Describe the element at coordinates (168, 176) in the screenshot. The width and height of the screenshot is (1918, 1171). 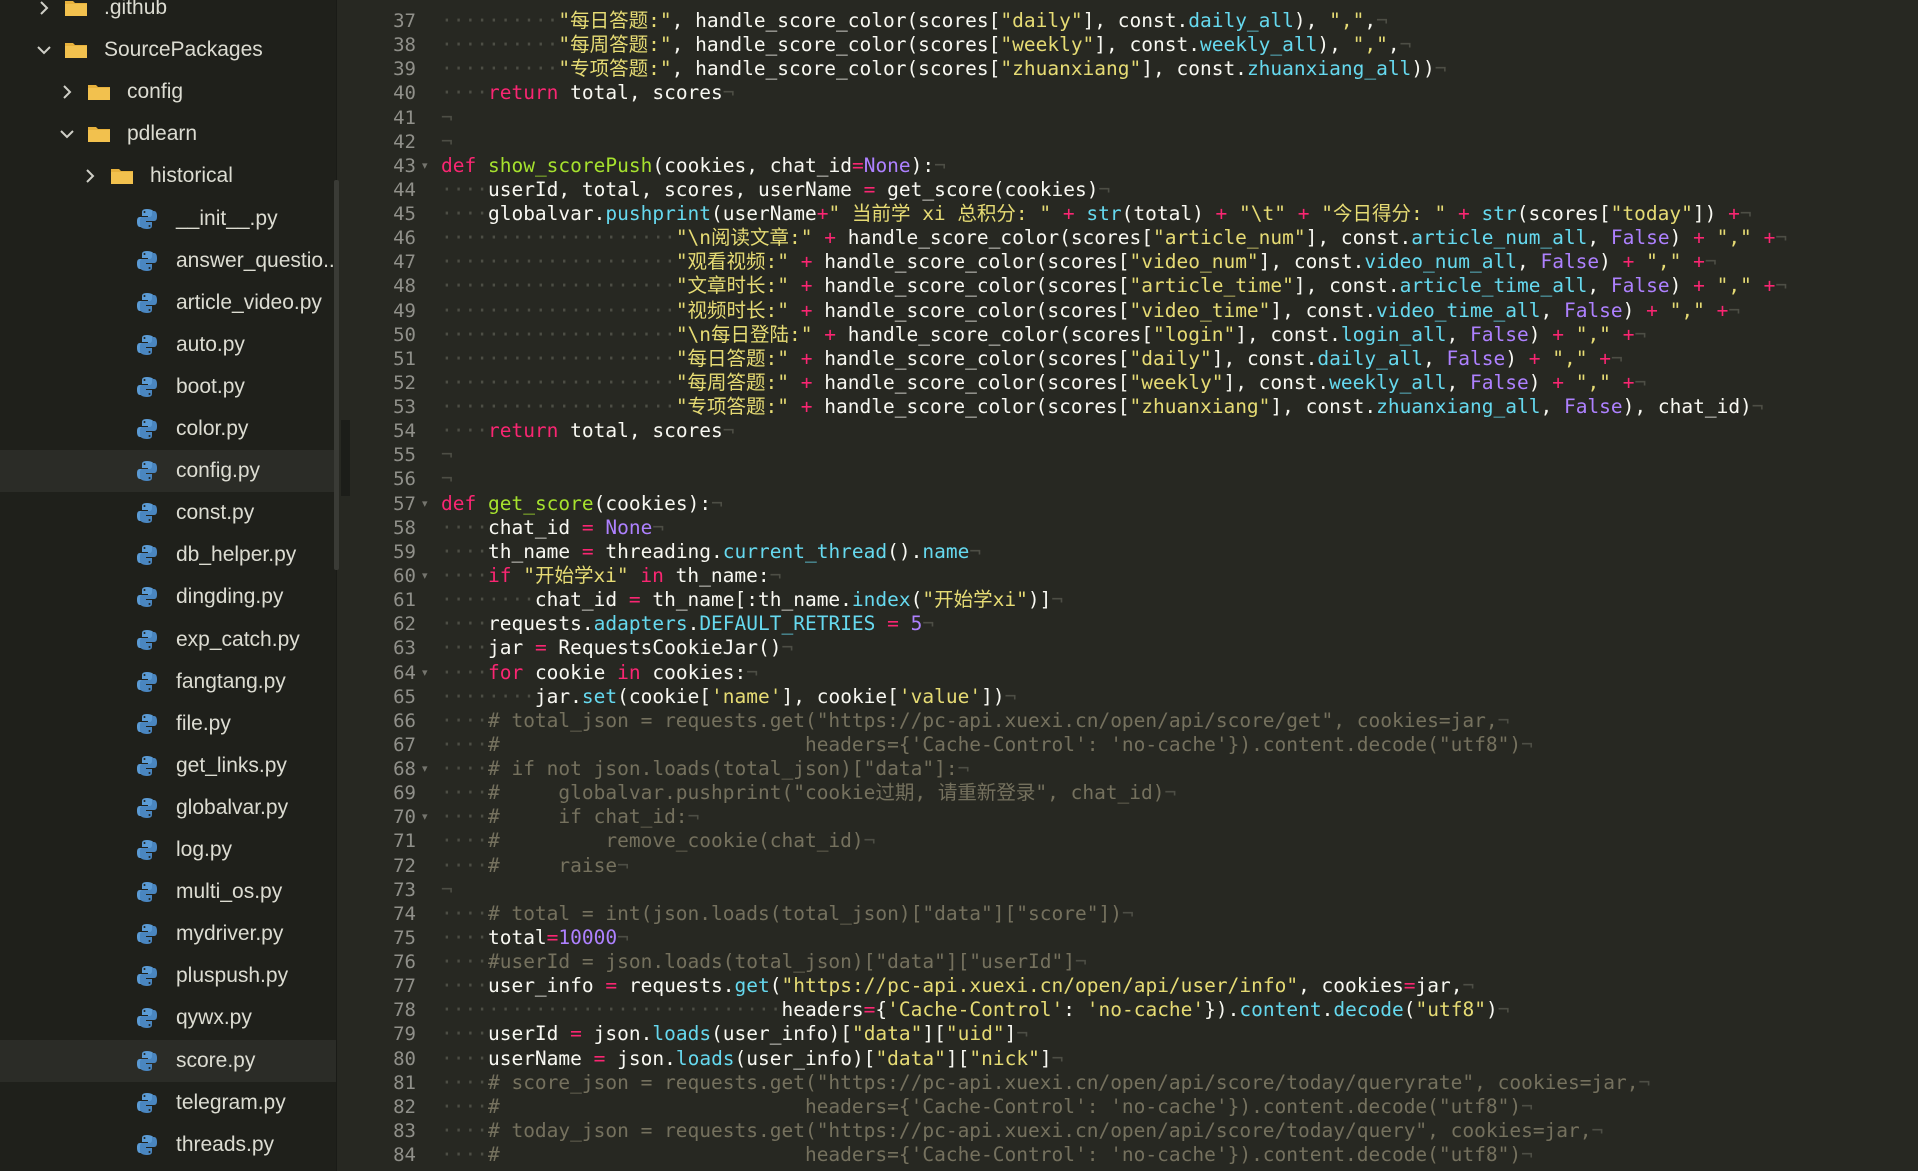
I see `folder-item-historical: historical` at that location.